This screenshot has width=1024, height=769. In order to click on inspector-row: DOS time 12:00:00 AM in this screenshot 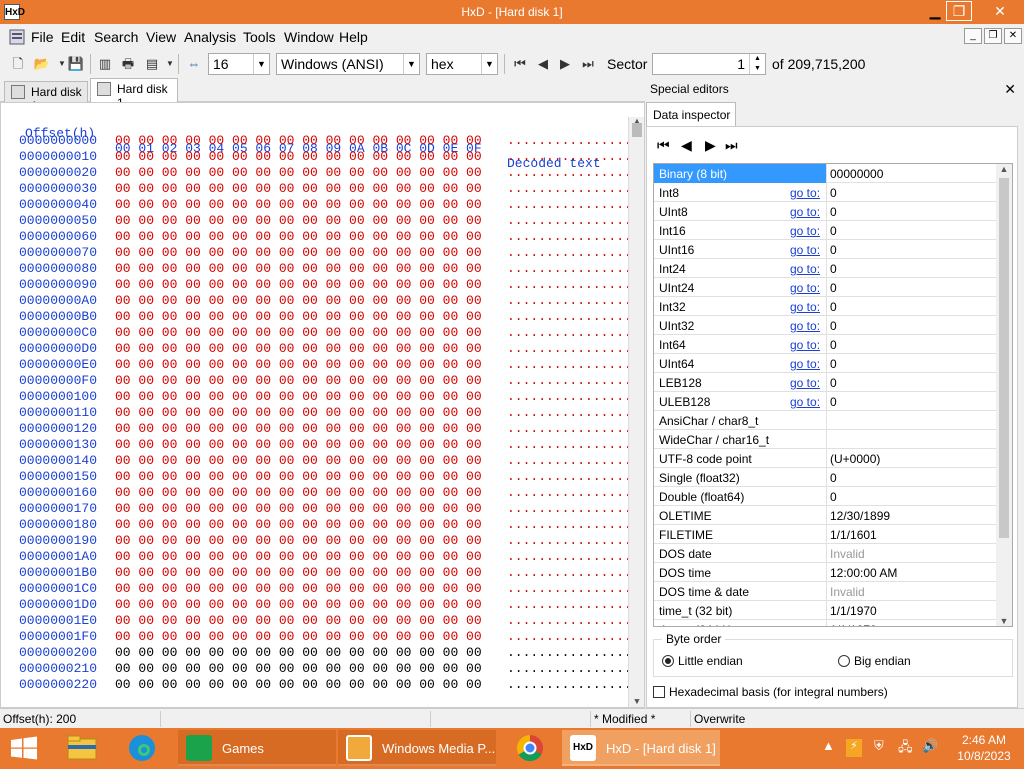, I will do `click(826, 572)`.